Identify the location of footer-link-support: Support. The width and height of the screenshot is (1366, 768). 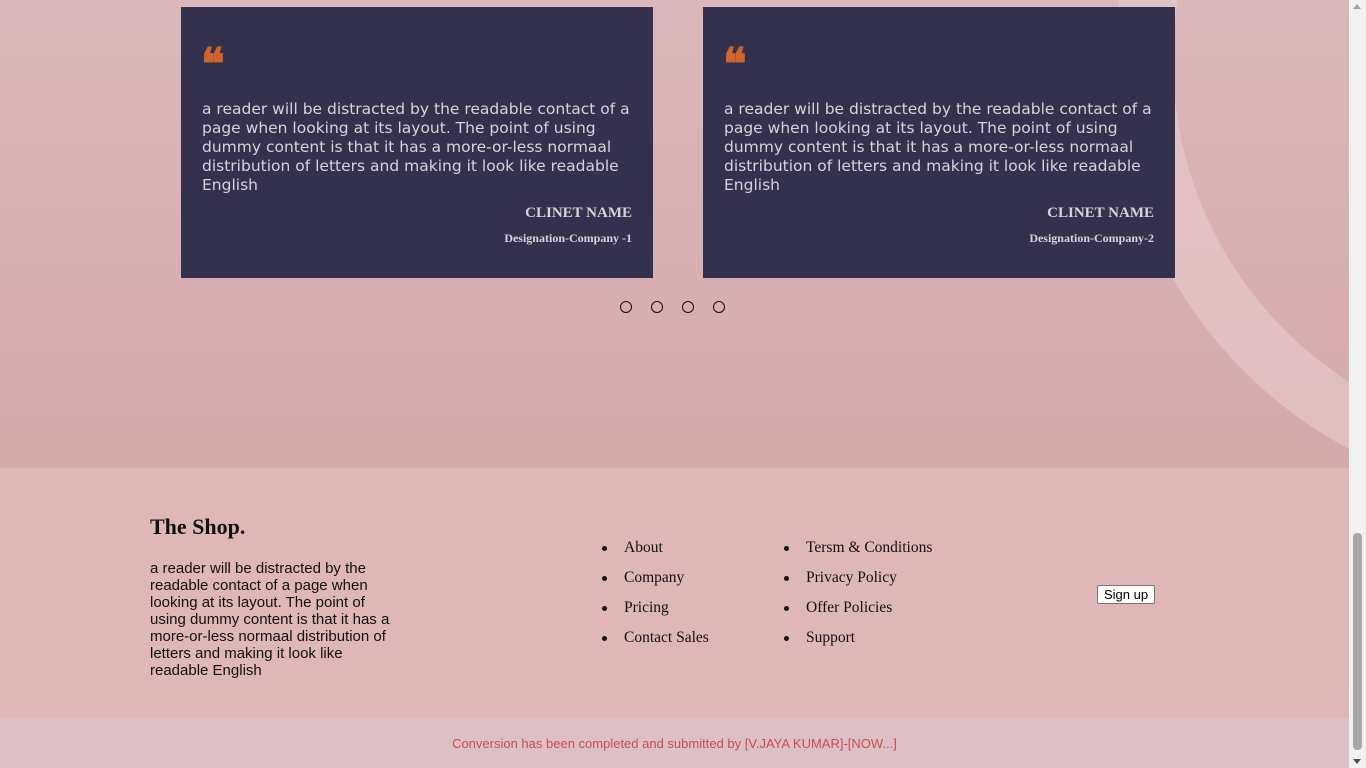
(857, 643).